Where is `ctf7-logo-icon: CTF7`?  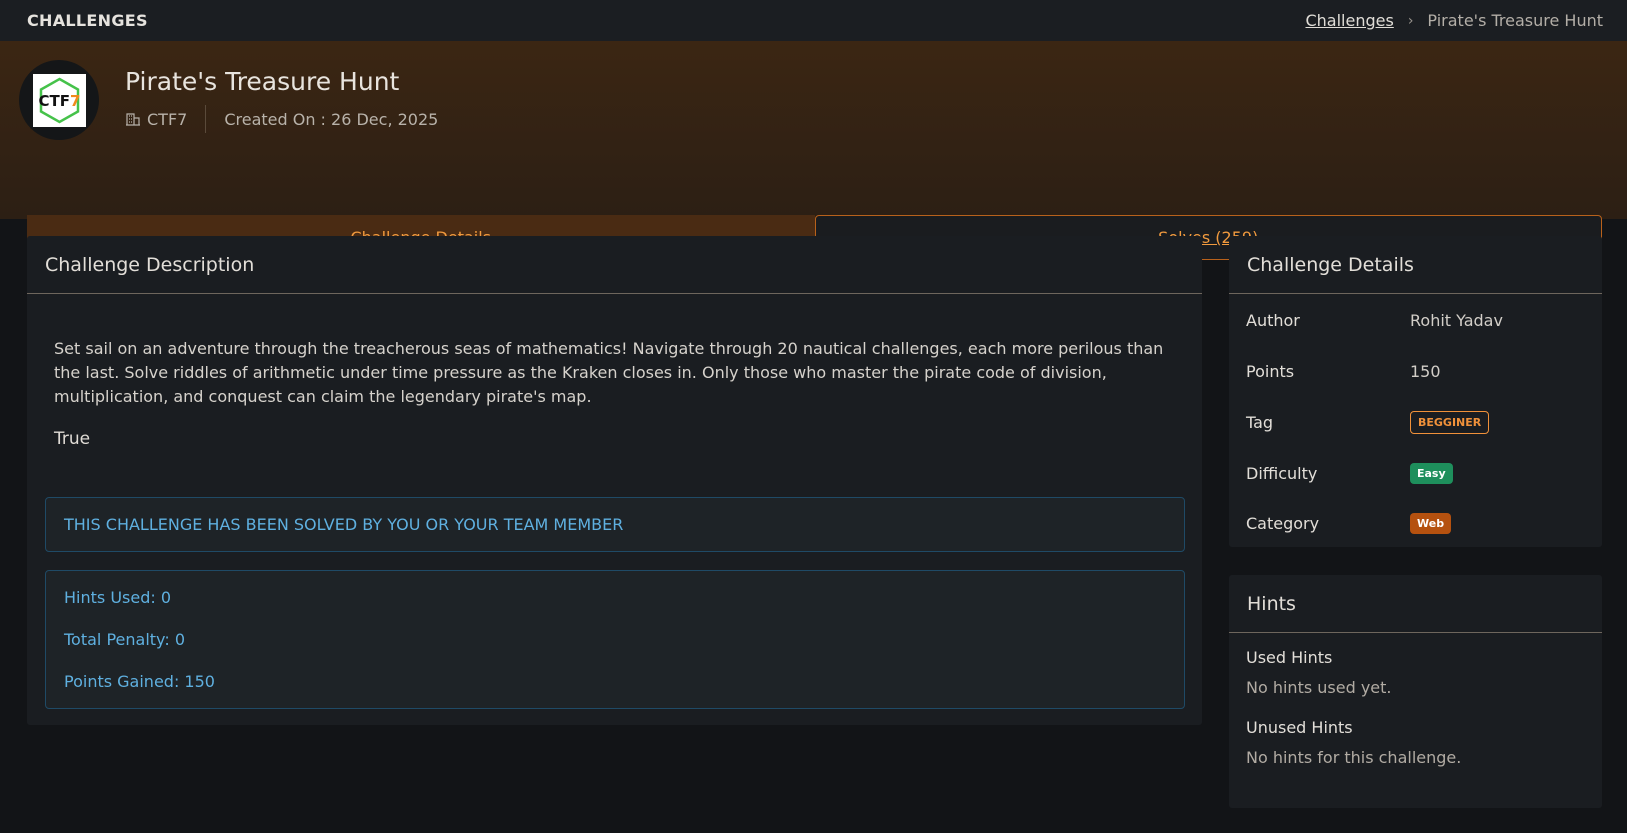 ctf7-logo-icon: CTF7 is located at coordinates (59, 100).